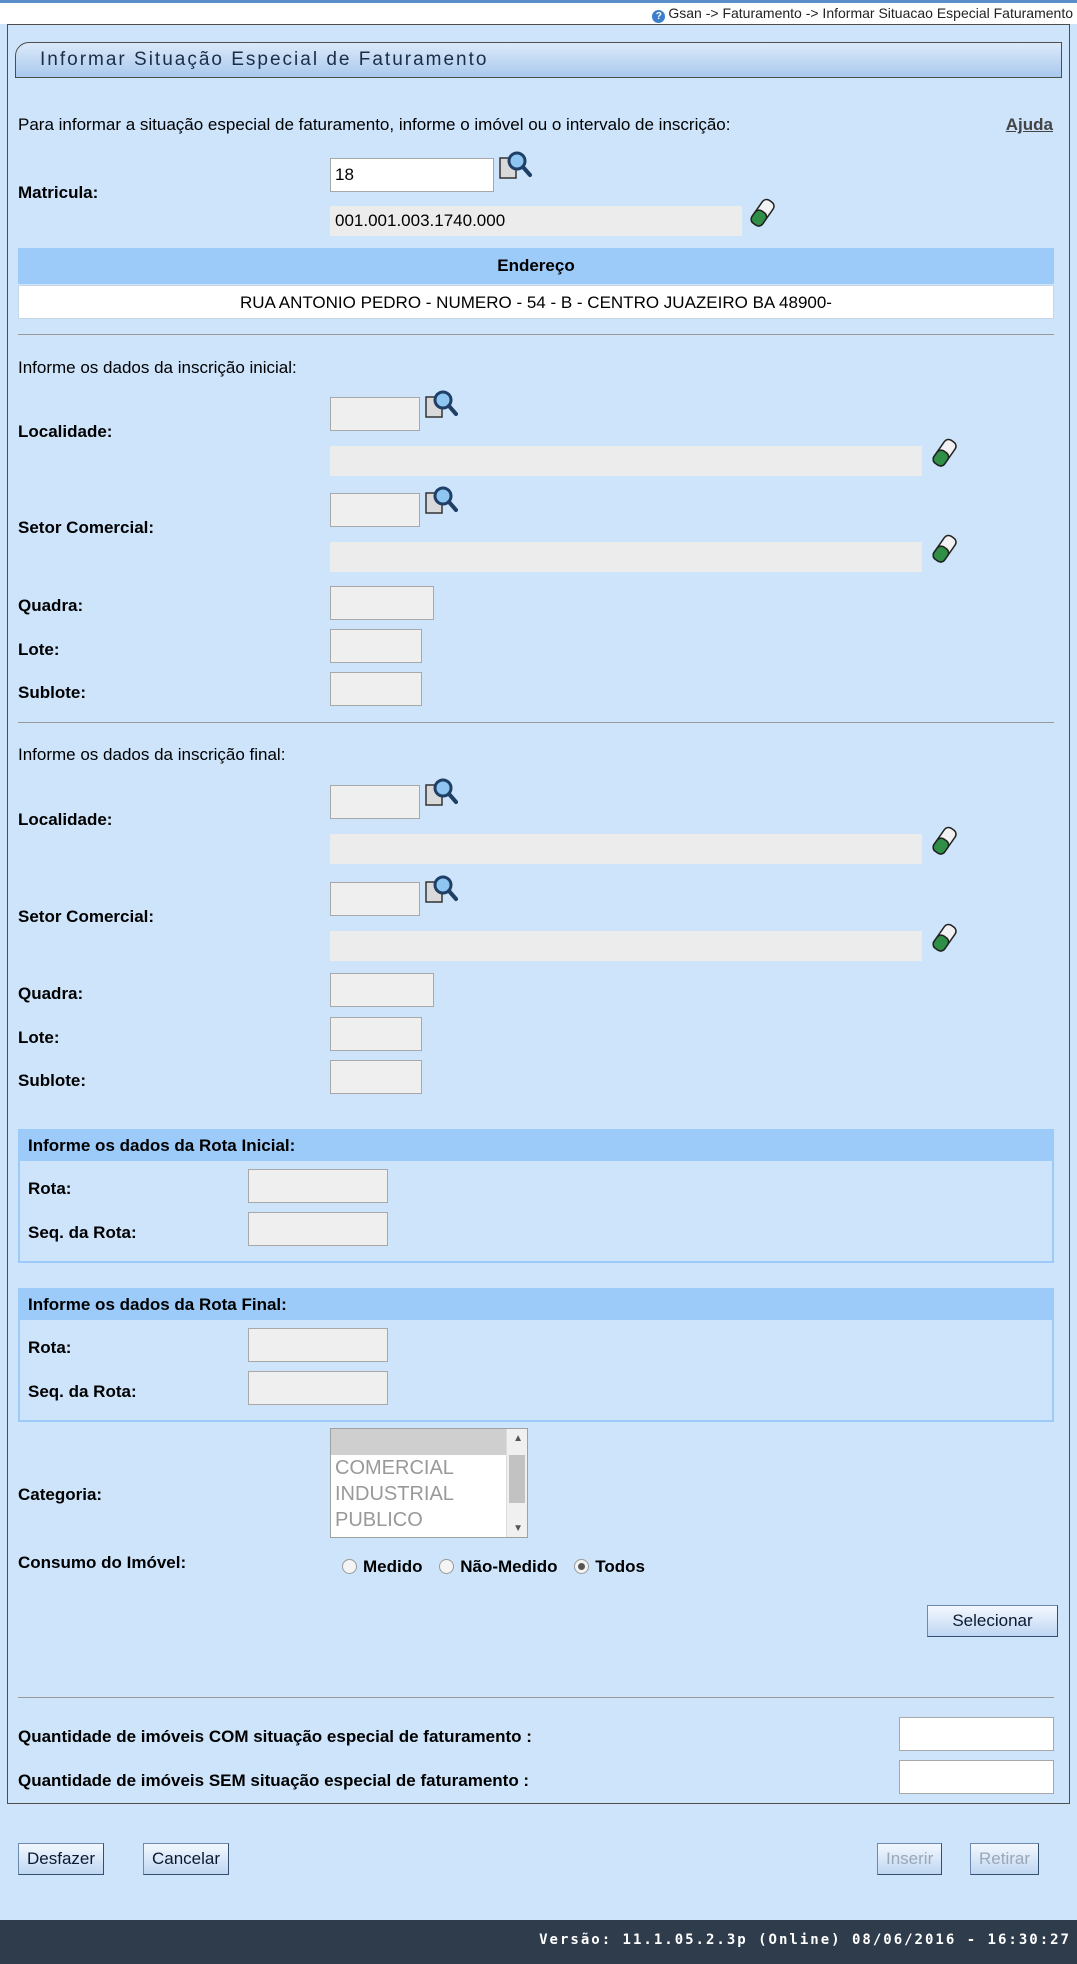  What do you see at coordinates (375, 414) in the screenshot?
I see `localidade-inicial-input` at bounding box center [375, 414].